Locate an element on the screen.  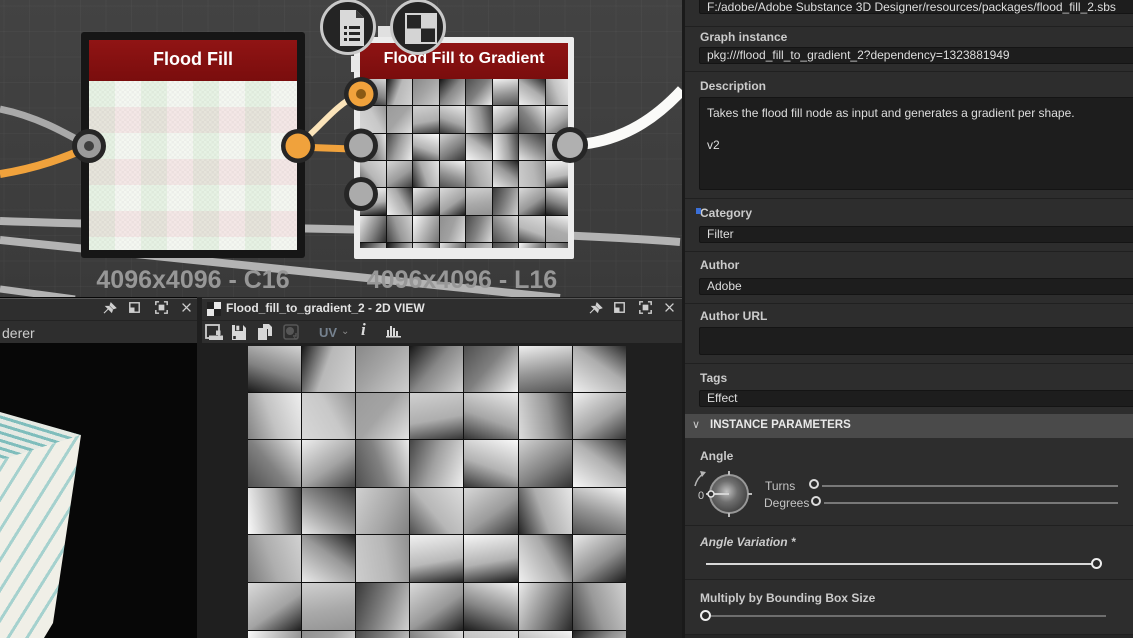
svg-text: 0 is located at coordinates (701, 496).